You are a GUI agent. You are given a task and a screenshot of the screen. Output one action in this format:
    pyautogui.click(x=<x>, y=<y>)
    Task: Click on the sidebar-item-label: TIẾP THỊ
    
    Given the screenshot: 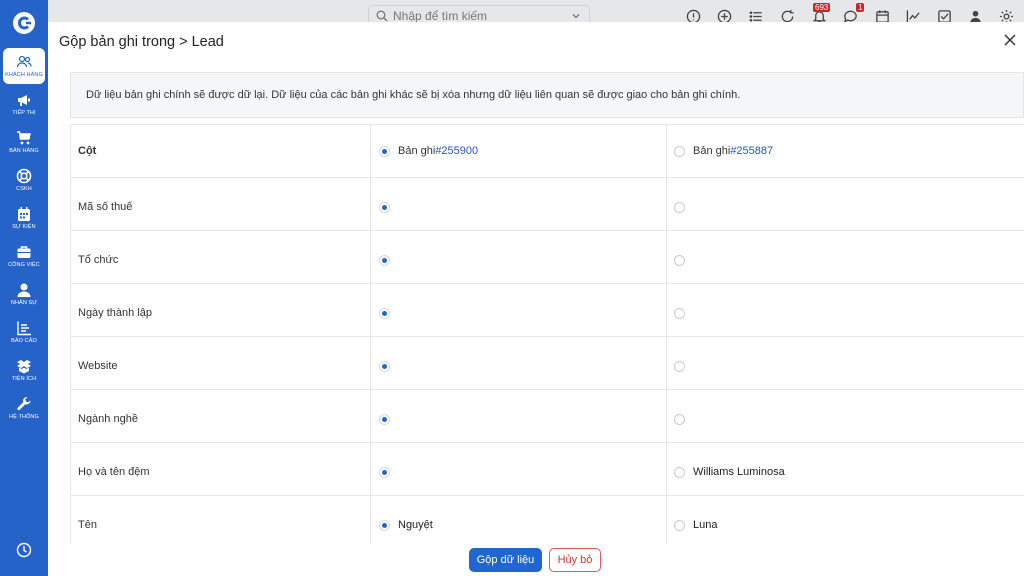 What is the action you would take?
    pyautogui.click(x=24, y=112)
    